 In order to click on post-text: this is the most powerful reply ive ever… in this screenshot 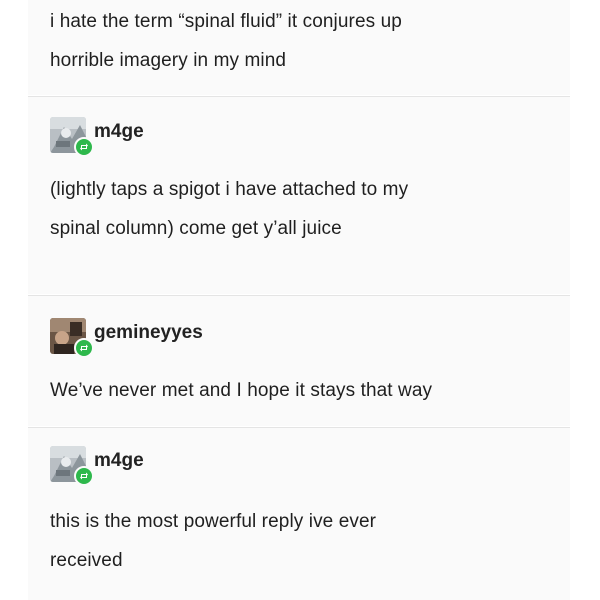, I will do `click(213, 541)`.